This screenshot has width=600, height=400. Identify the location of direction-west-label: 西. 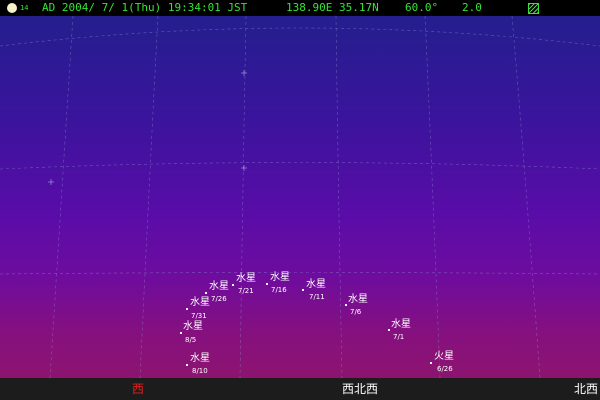
(138, 389).